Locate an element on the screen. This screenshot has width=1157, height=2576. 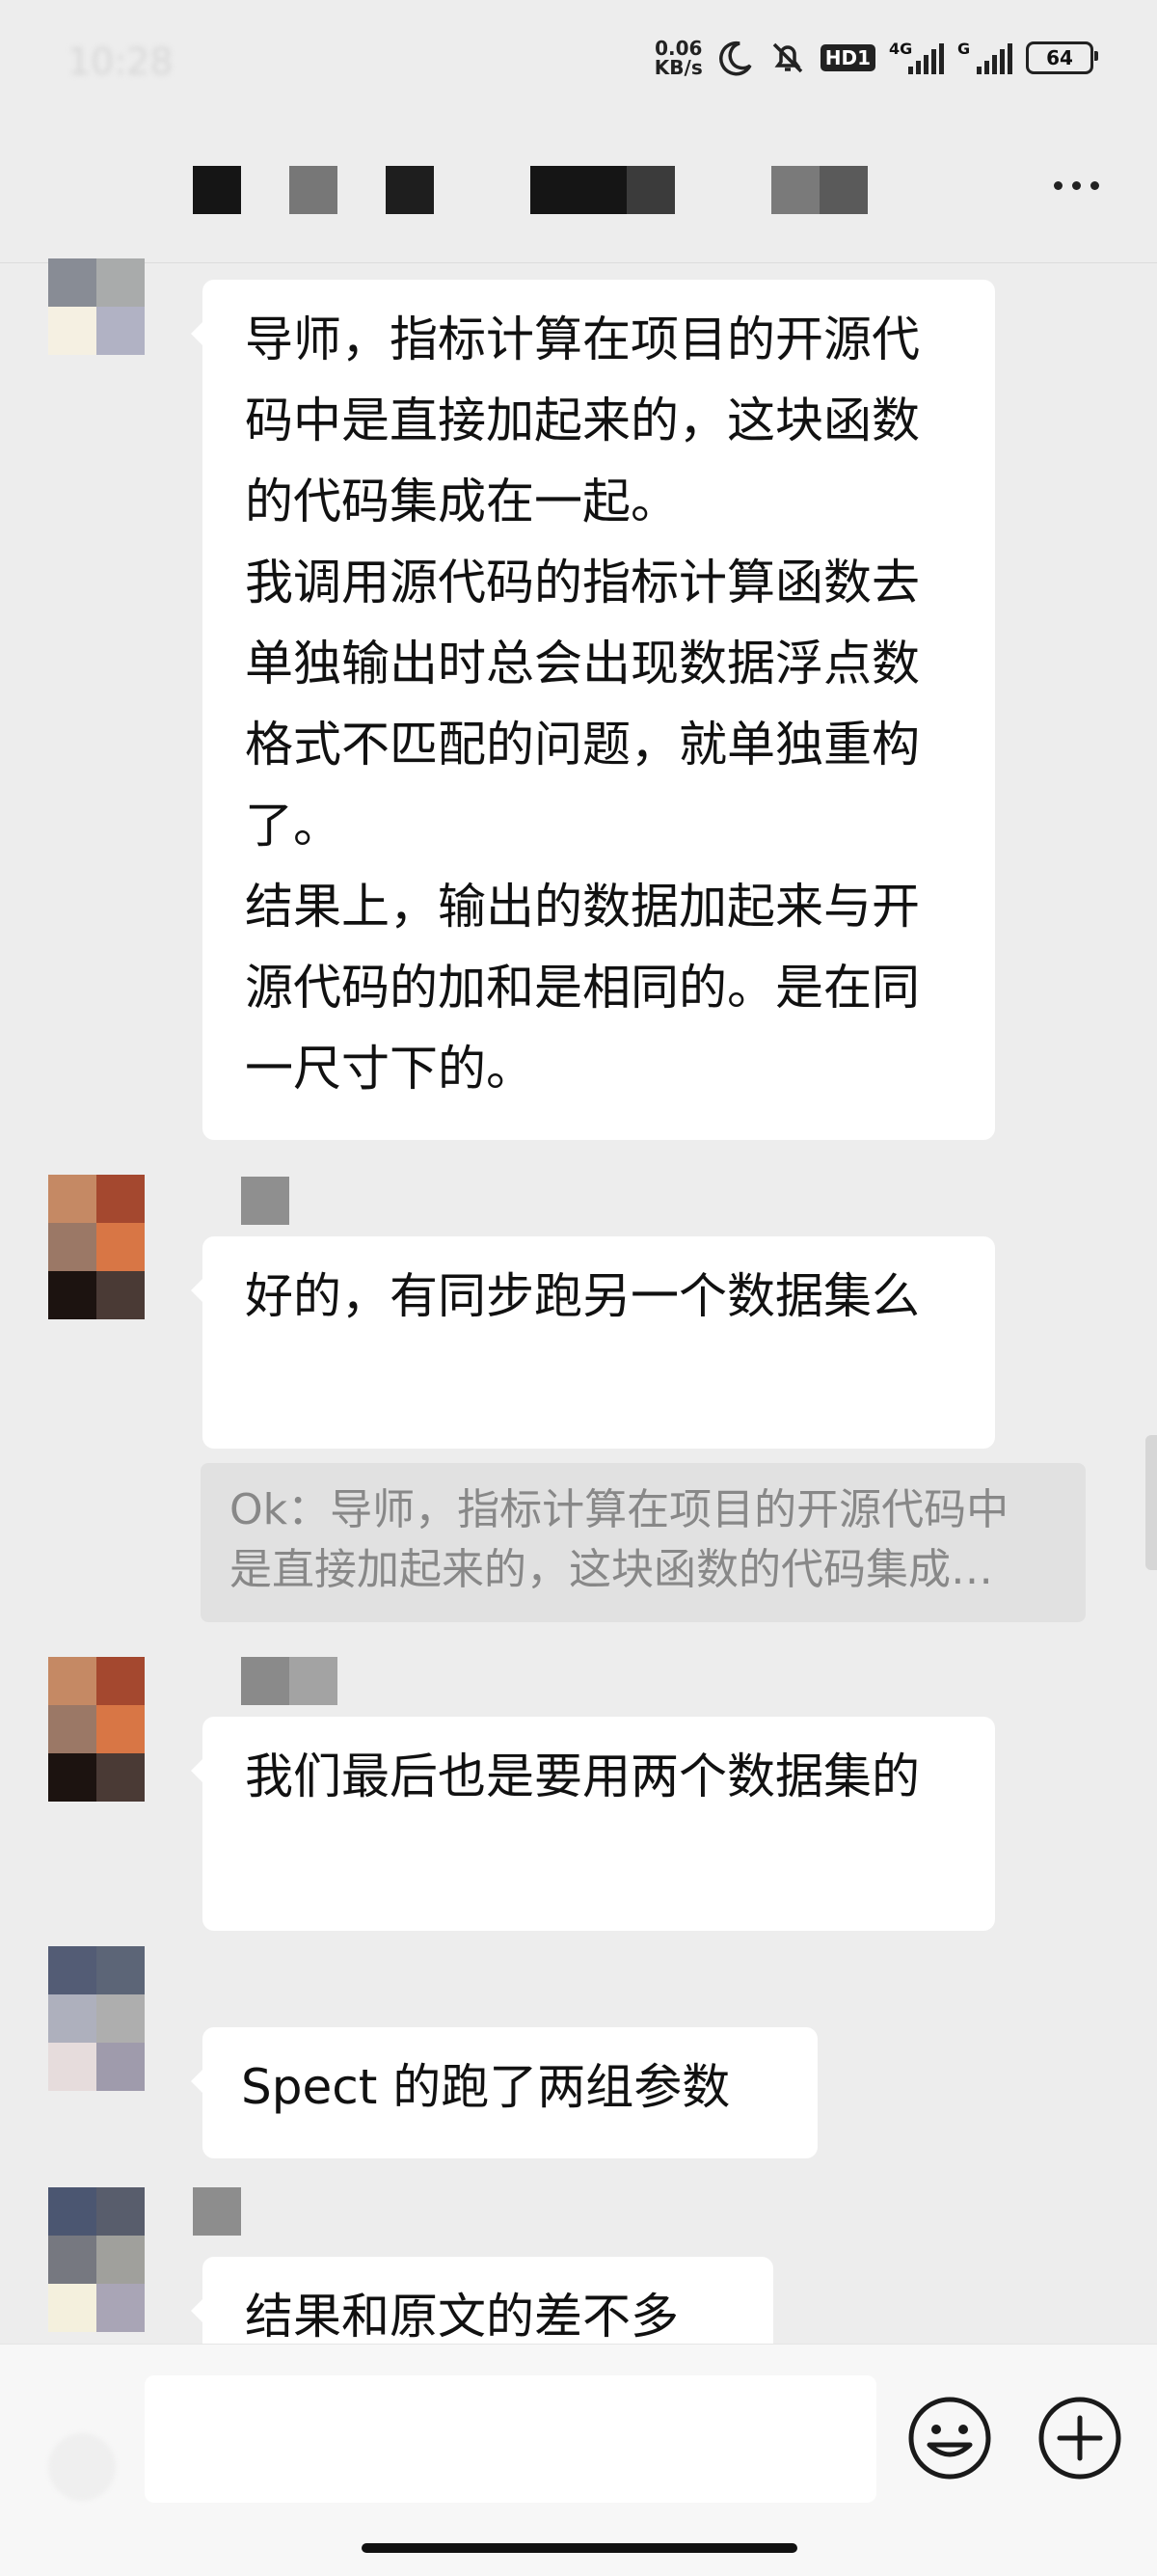
signal-1-icon: 4G is located at coordinates (916, 57).